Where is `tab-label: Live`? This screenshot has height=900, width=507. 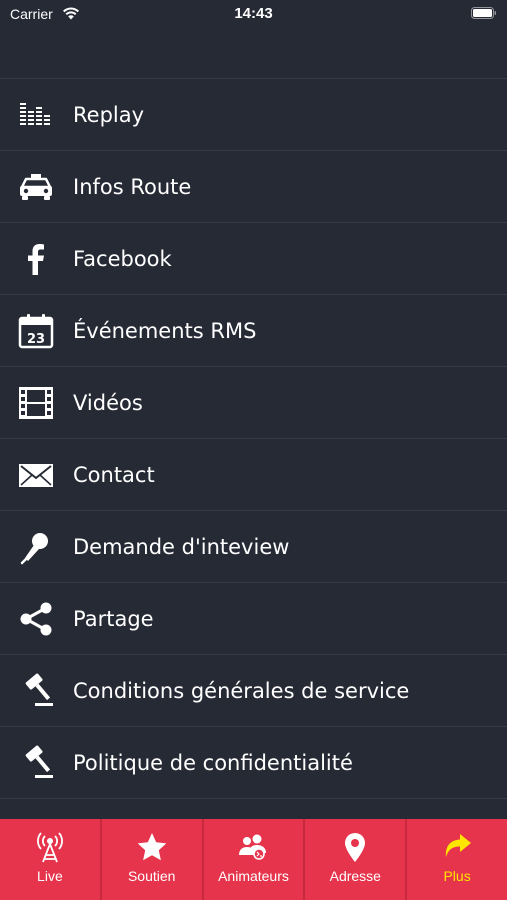
tab-label: Live is located at coordinates (50, 876).